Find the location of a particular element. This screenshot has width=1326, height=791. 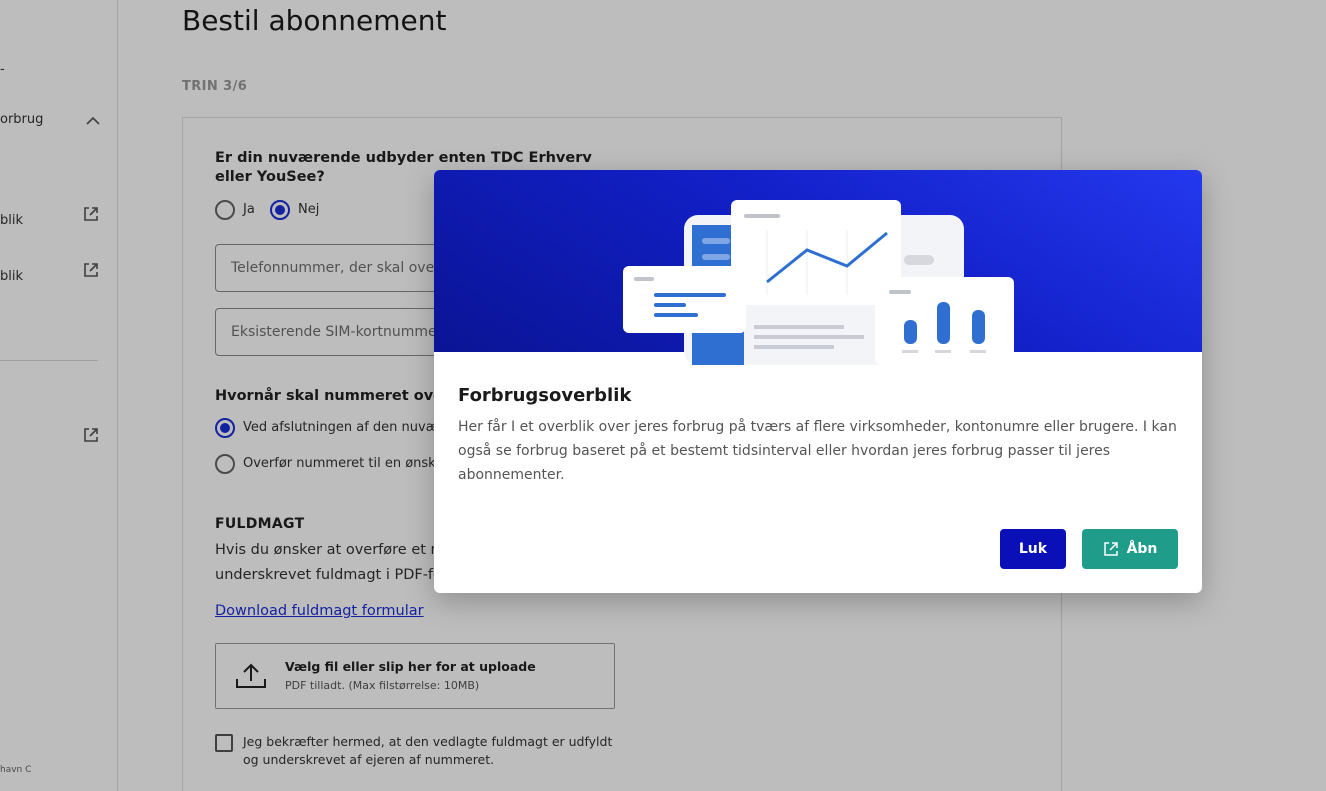

external-link-icon is located at coordinates (1110, 549).